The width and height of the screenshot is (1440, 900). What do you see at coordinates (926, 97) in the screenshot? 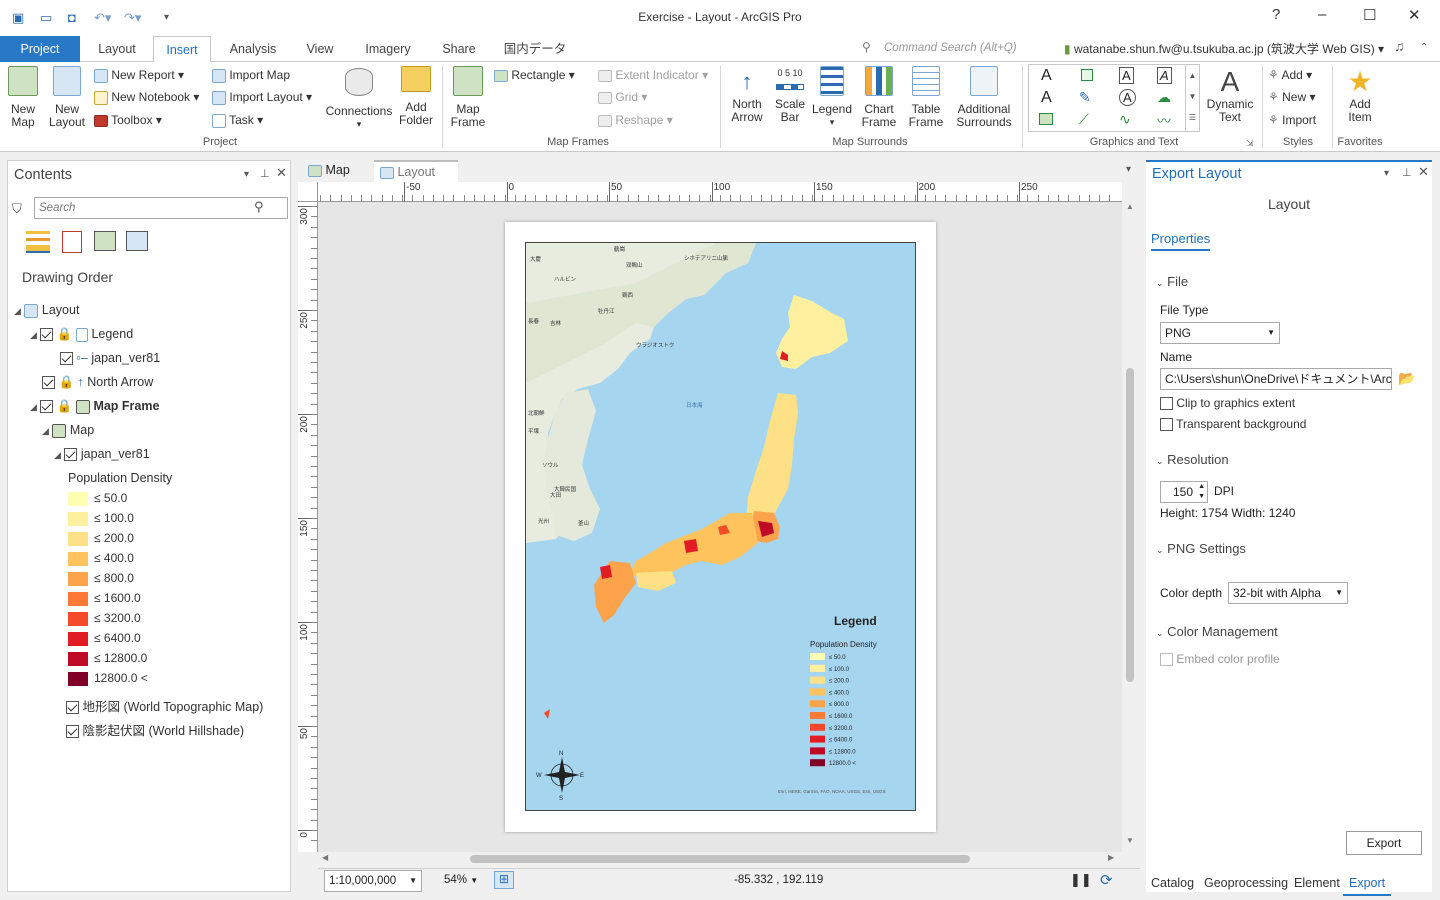
I see `table-frame-button: Table Frame` at bounding box center [926, 97].